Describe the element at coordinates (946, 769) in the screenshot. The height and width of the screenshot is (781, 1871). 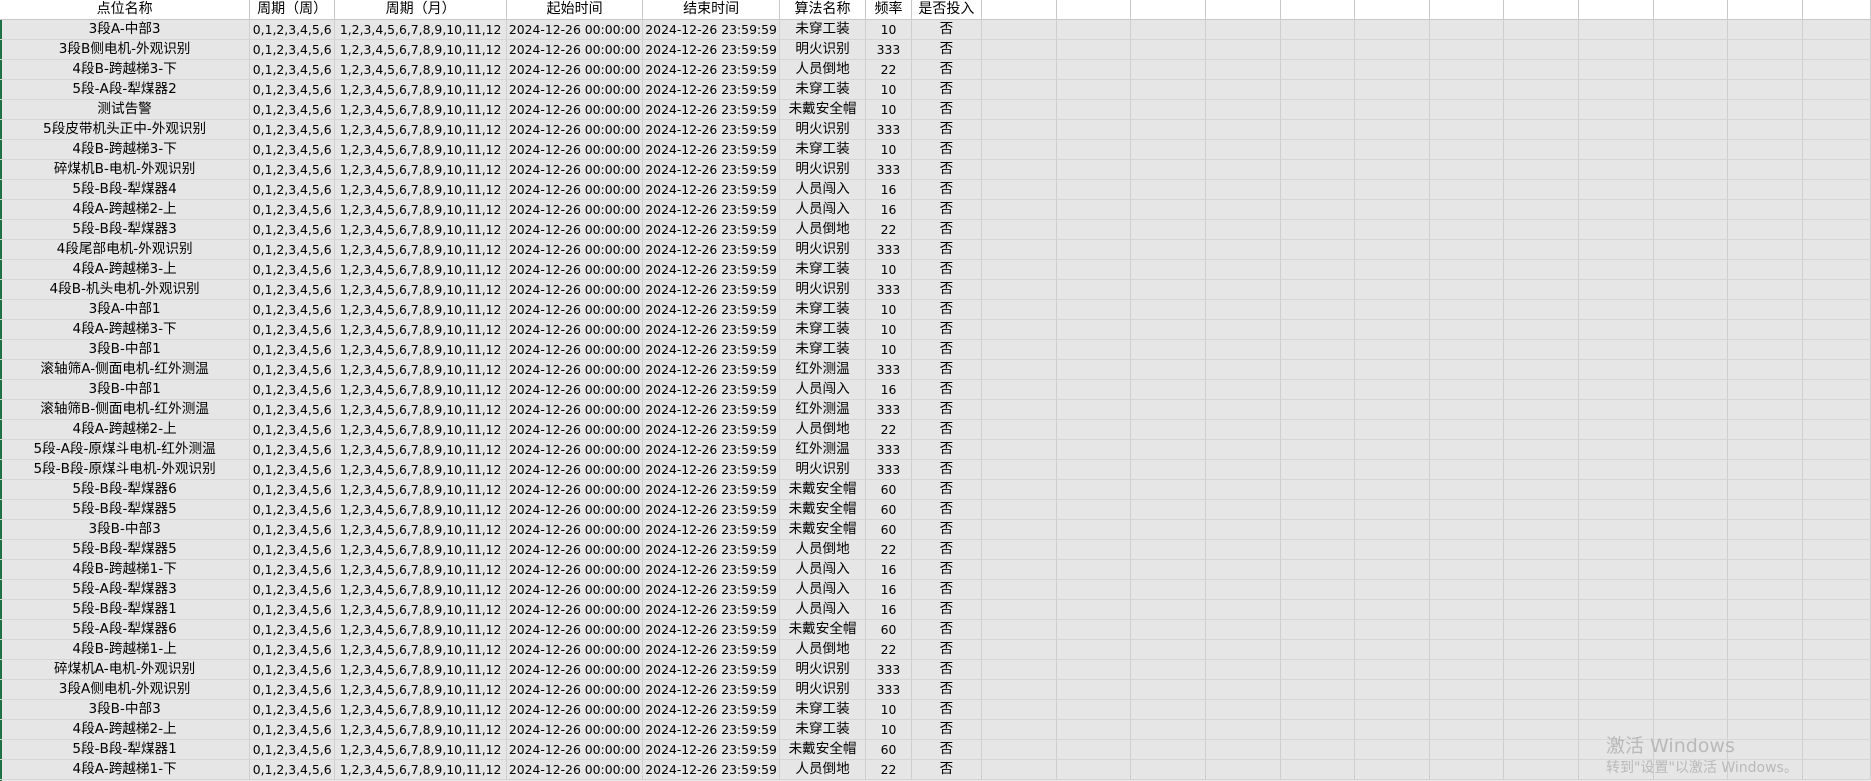
I see `cell-deployed: 否` at that location.